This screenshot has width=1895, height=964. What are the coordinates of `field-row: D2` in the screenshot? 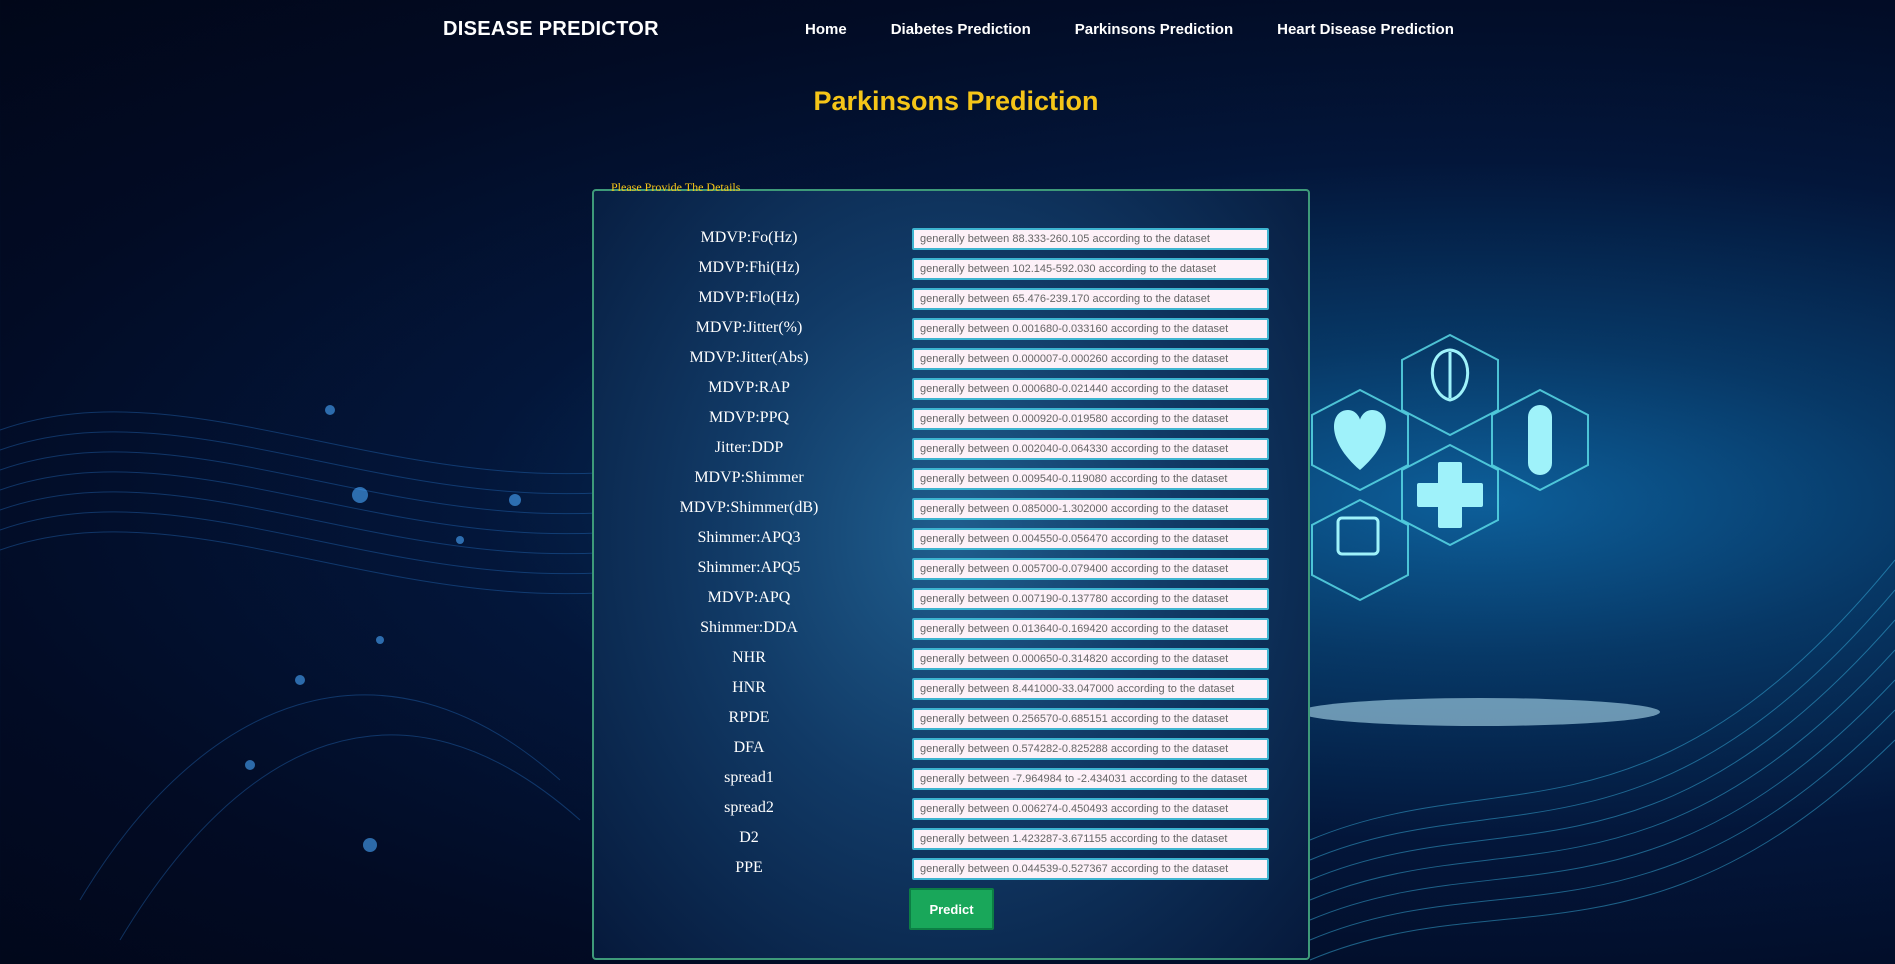 It's located at (951, 842).